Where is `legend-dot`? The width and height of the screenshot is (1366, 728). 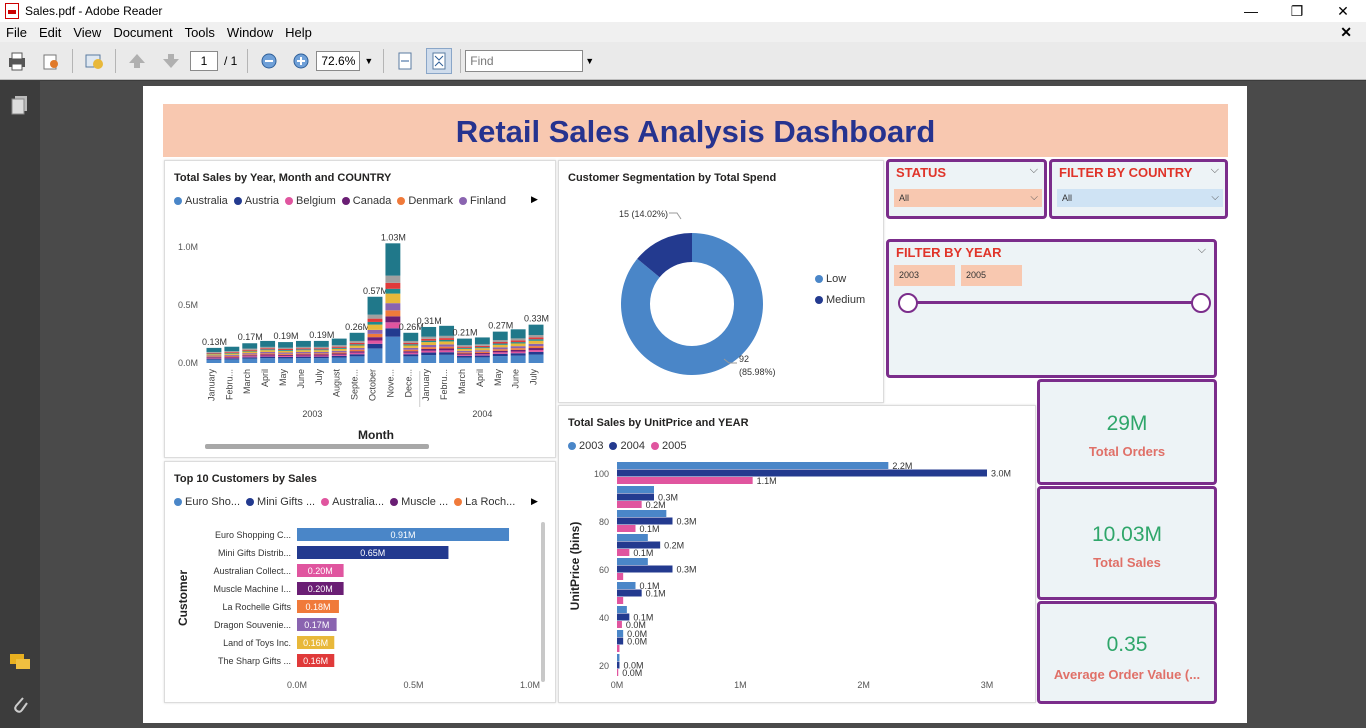
legend-dot is located at coordinates (819, 300).